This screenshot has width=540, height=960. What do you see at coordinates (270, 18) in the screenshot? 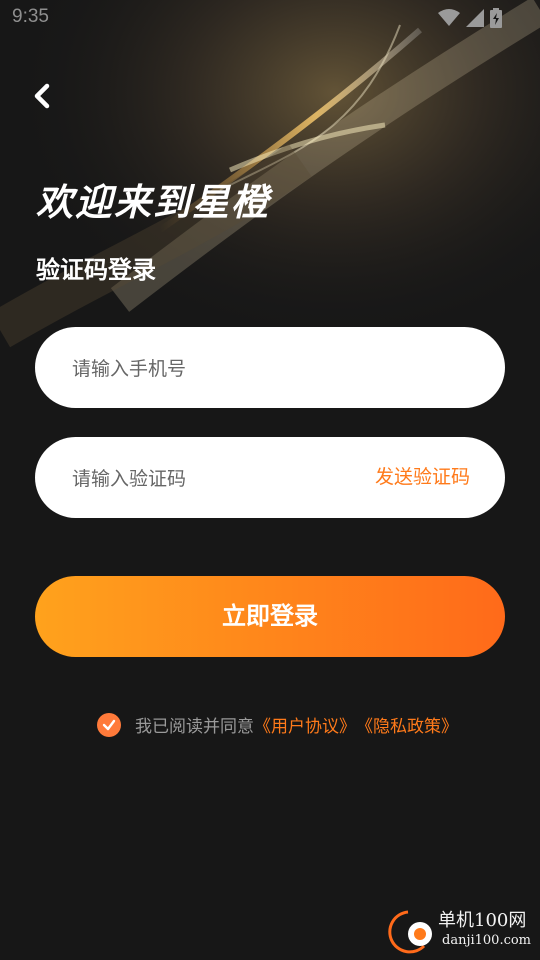
I see `status-bar: 9:35` at bounding box center [270, 18].